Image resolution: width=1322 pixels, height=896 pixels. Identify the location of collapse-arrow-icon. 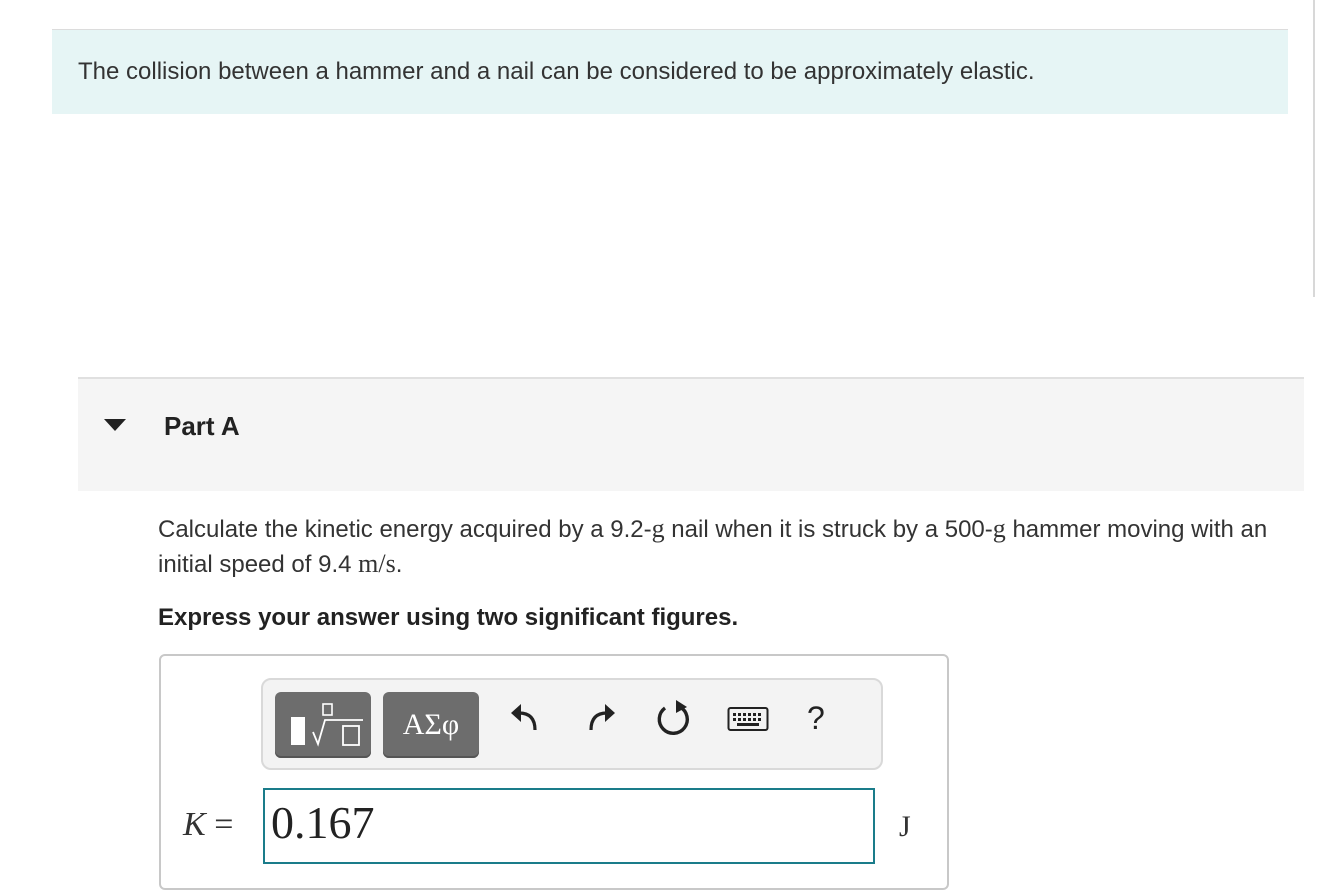
(115, 425).